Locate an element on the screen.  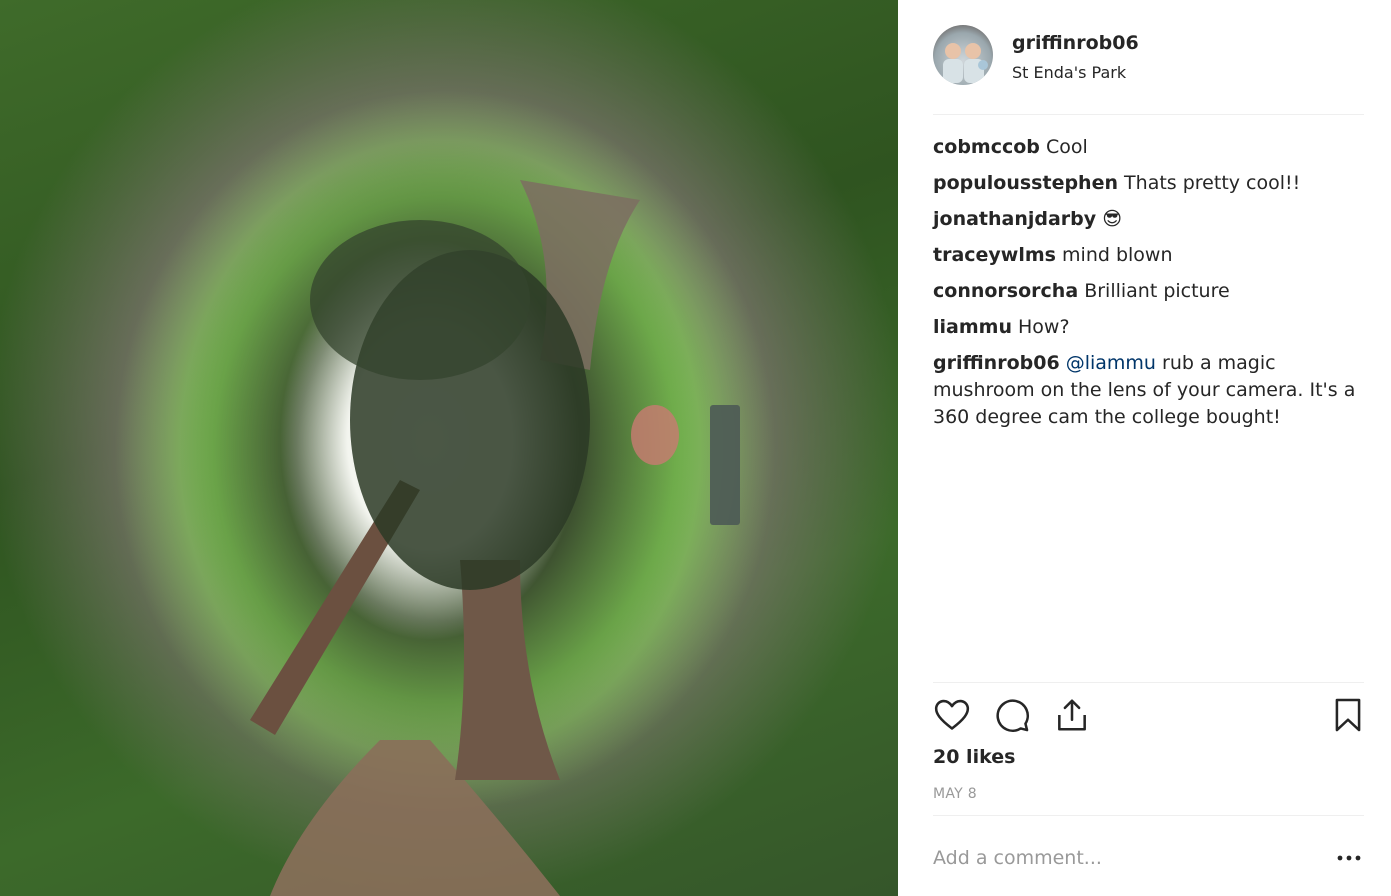
comment-text: Cool is located at coordinates (1066, 147).